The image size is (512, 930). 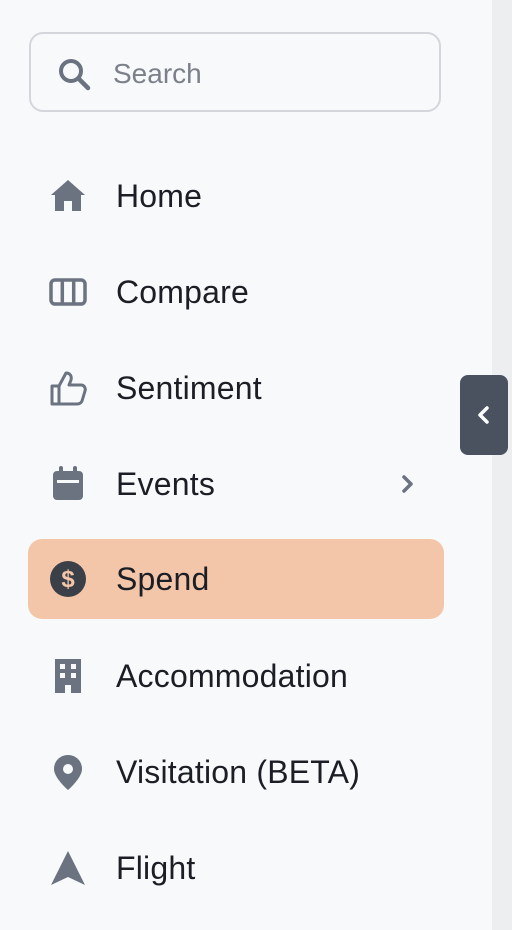 What do you see at coordinates (166, 483) in the screenshot?
I see `sidebar-item-label: Events` at bounding box center [166, 483].